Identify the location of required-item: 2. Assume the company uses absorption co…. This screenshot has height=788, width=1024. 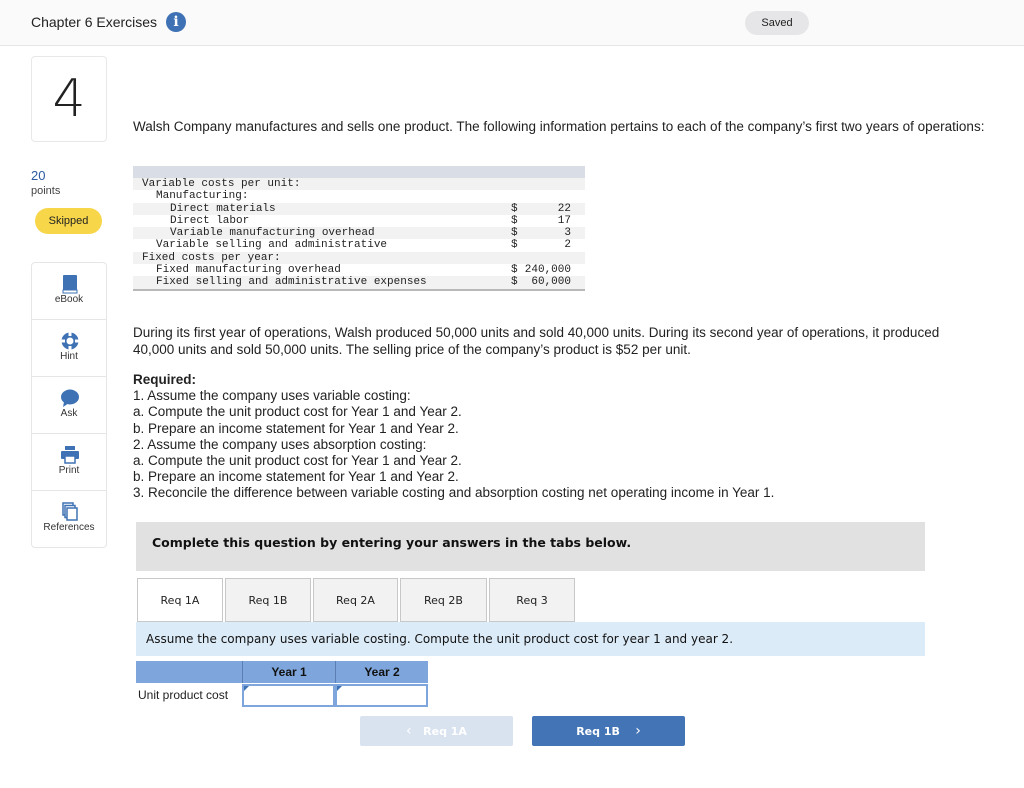
(280, 444).